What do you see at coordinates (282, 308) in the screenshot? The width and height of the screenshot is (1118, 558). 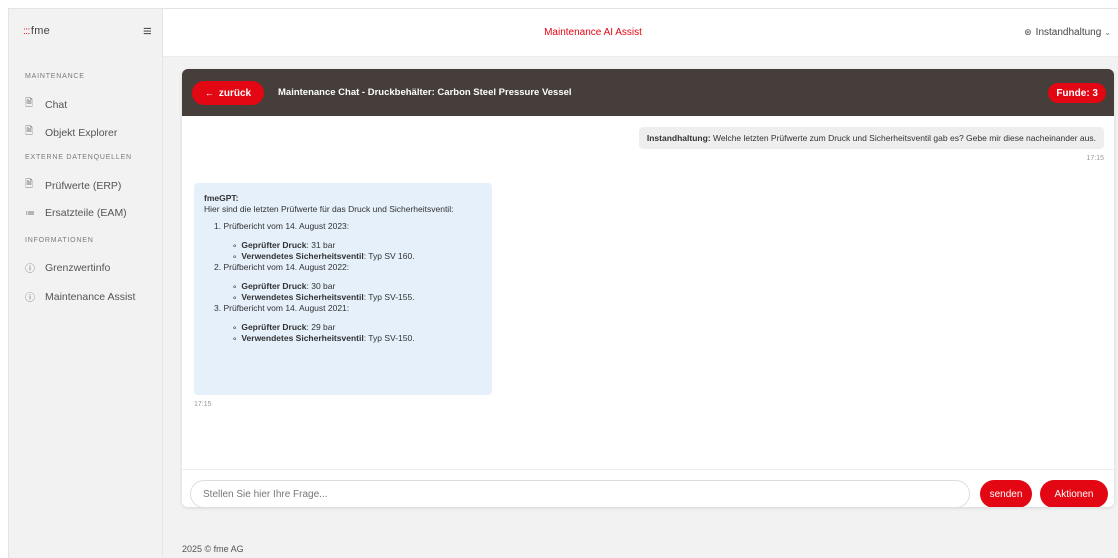 I see `report-title: 3. Prüfbericht vom 14. August 2021:` at bounding box center [282, 308].